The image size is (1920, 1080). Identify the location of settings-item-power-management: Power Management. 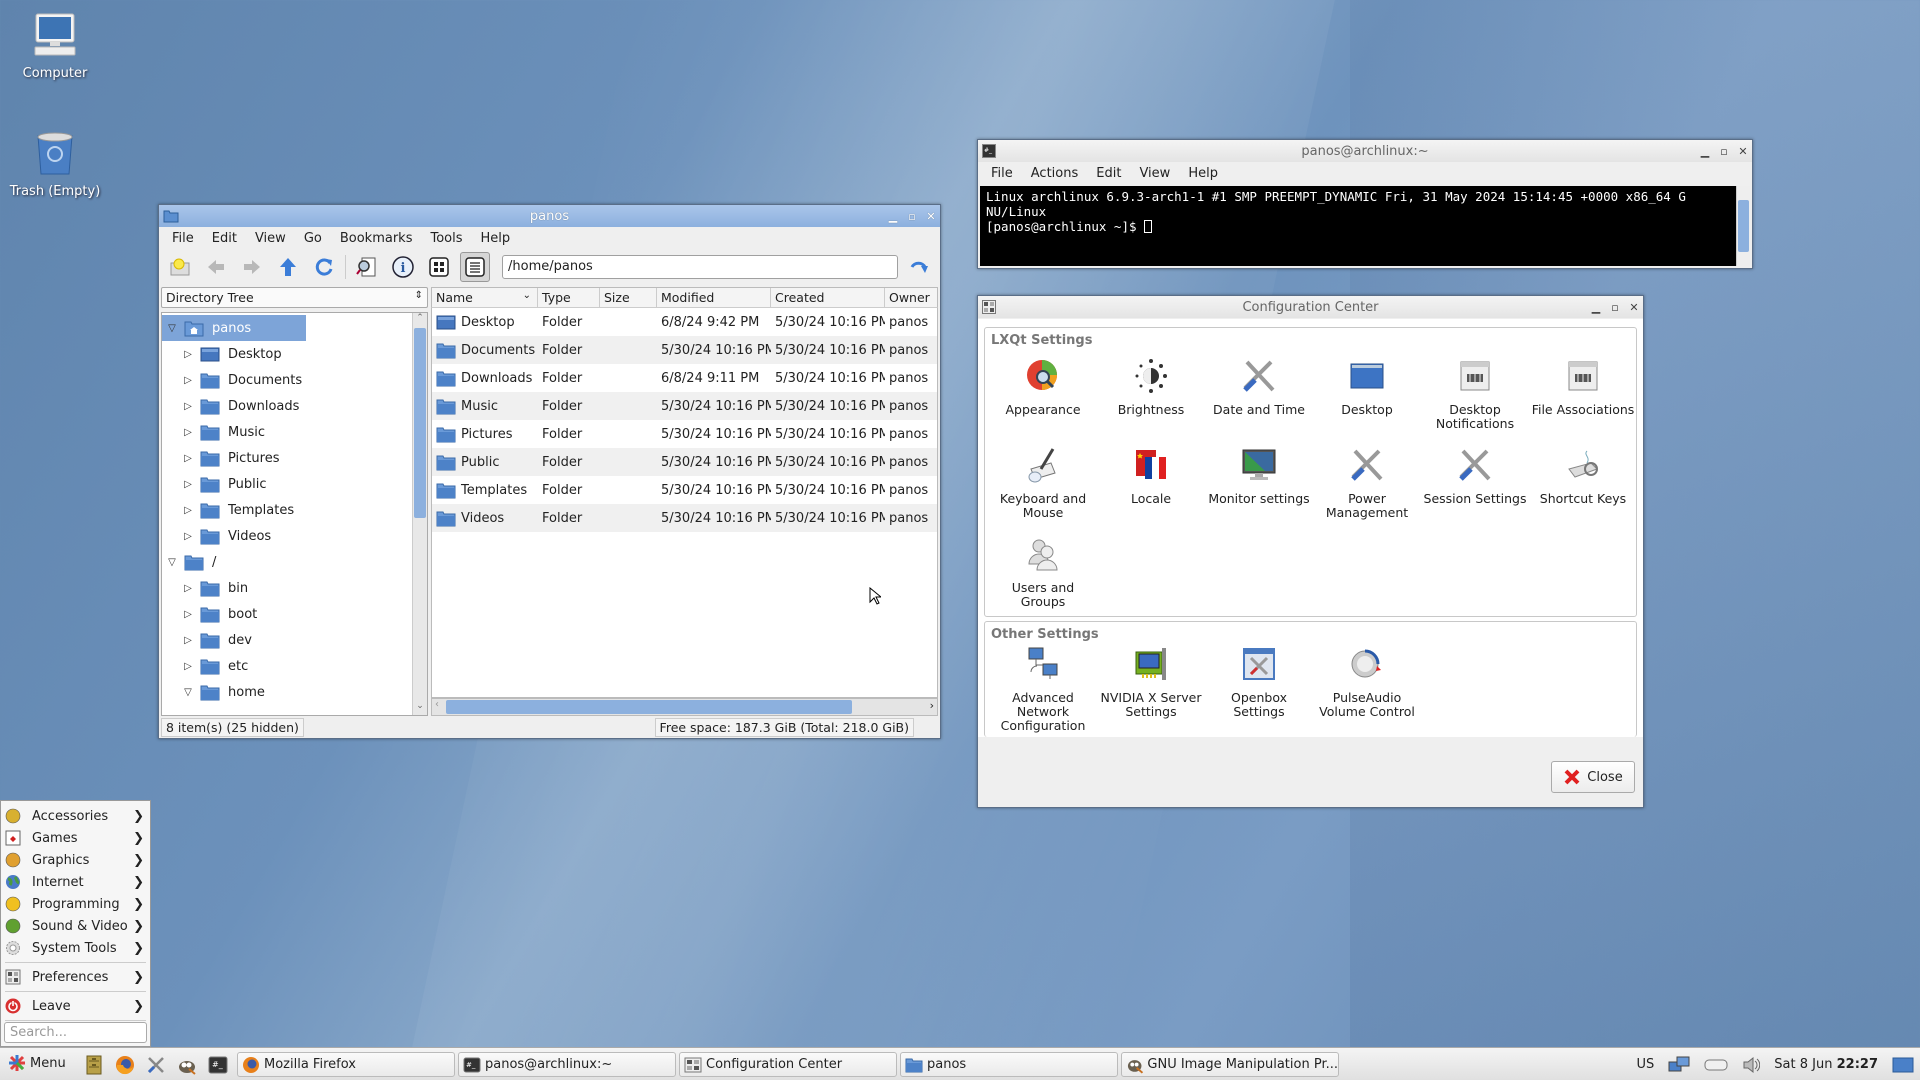
(1367, 483).